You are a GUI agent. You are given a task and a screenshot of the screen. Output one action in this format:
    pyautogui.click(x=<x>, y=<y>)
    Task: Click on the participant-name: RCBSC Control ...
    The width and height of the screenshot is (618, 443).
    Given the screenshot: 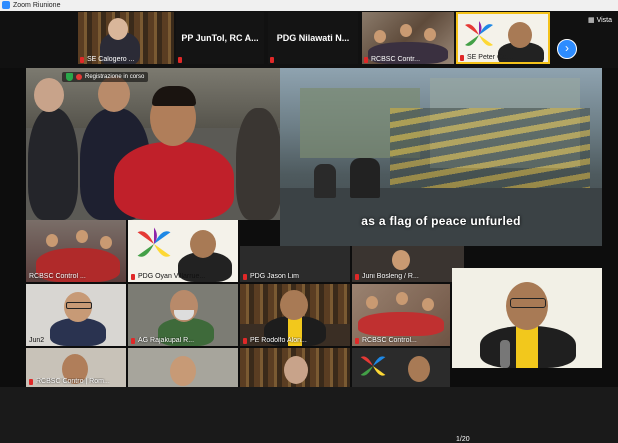 What is the action you would take?
    pyautogui.click(x=57, y=276)
    